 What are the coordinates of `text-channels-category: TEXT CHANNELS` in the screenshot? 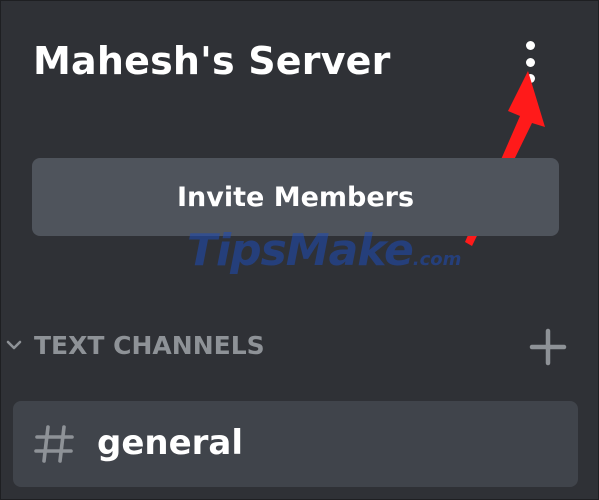 It's located at (299, 345).